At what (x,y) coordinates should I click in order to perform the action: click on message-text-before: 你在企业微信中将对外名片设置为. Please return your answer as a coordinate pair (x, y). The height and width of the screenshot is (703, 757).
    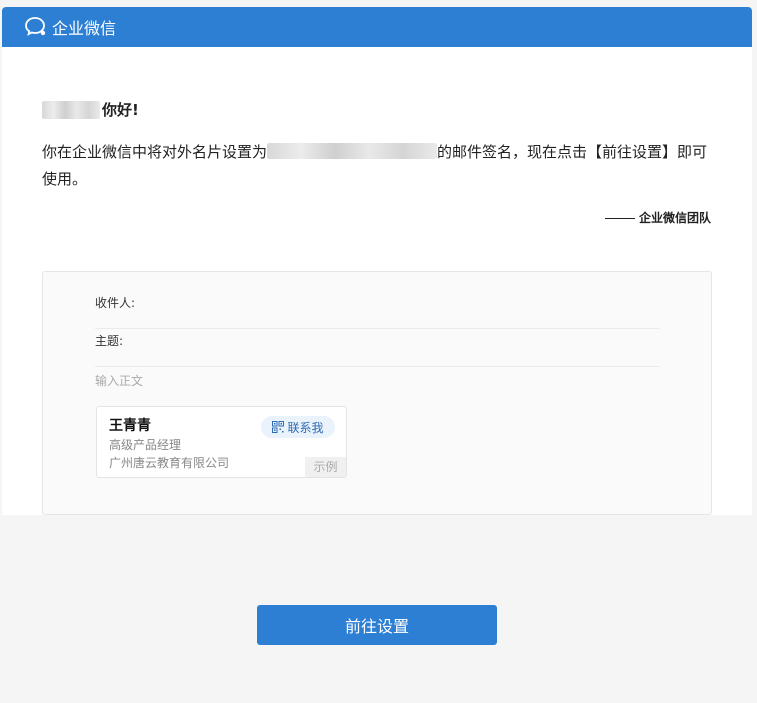
    Looking at the image, I should click on (155, 152).